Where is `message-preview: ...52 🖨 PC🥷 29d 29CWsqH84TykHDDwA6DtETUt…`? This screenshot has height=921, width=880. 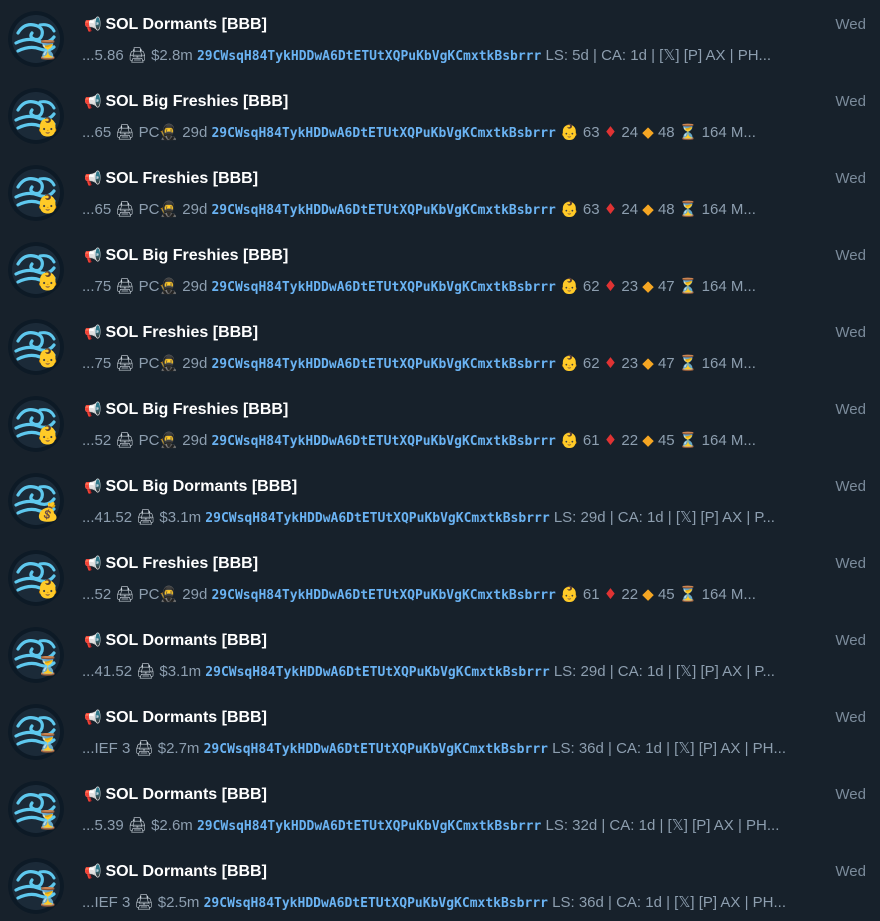 message-preview: ...52 🖨 PC🥷 29d 29CWsqH84TykHDDwA6DtETUt… is located at coordinates (472, 440).